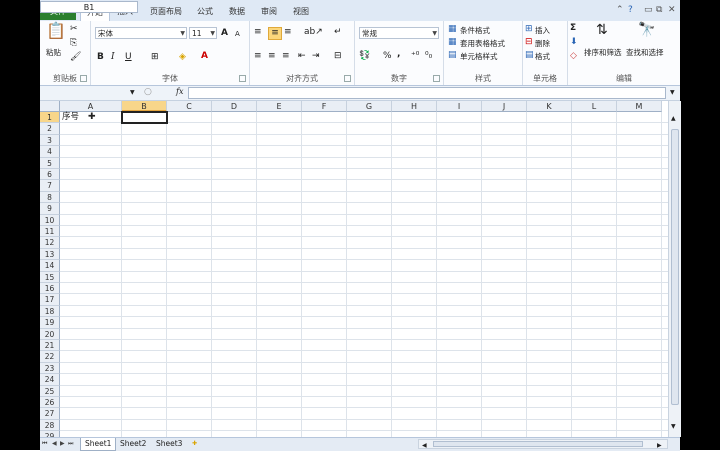  What do you see at coordinates (479, 56) in the screenshot?
I see `cell-styles-button: 单元格样式` at bounding box center [479, 56].